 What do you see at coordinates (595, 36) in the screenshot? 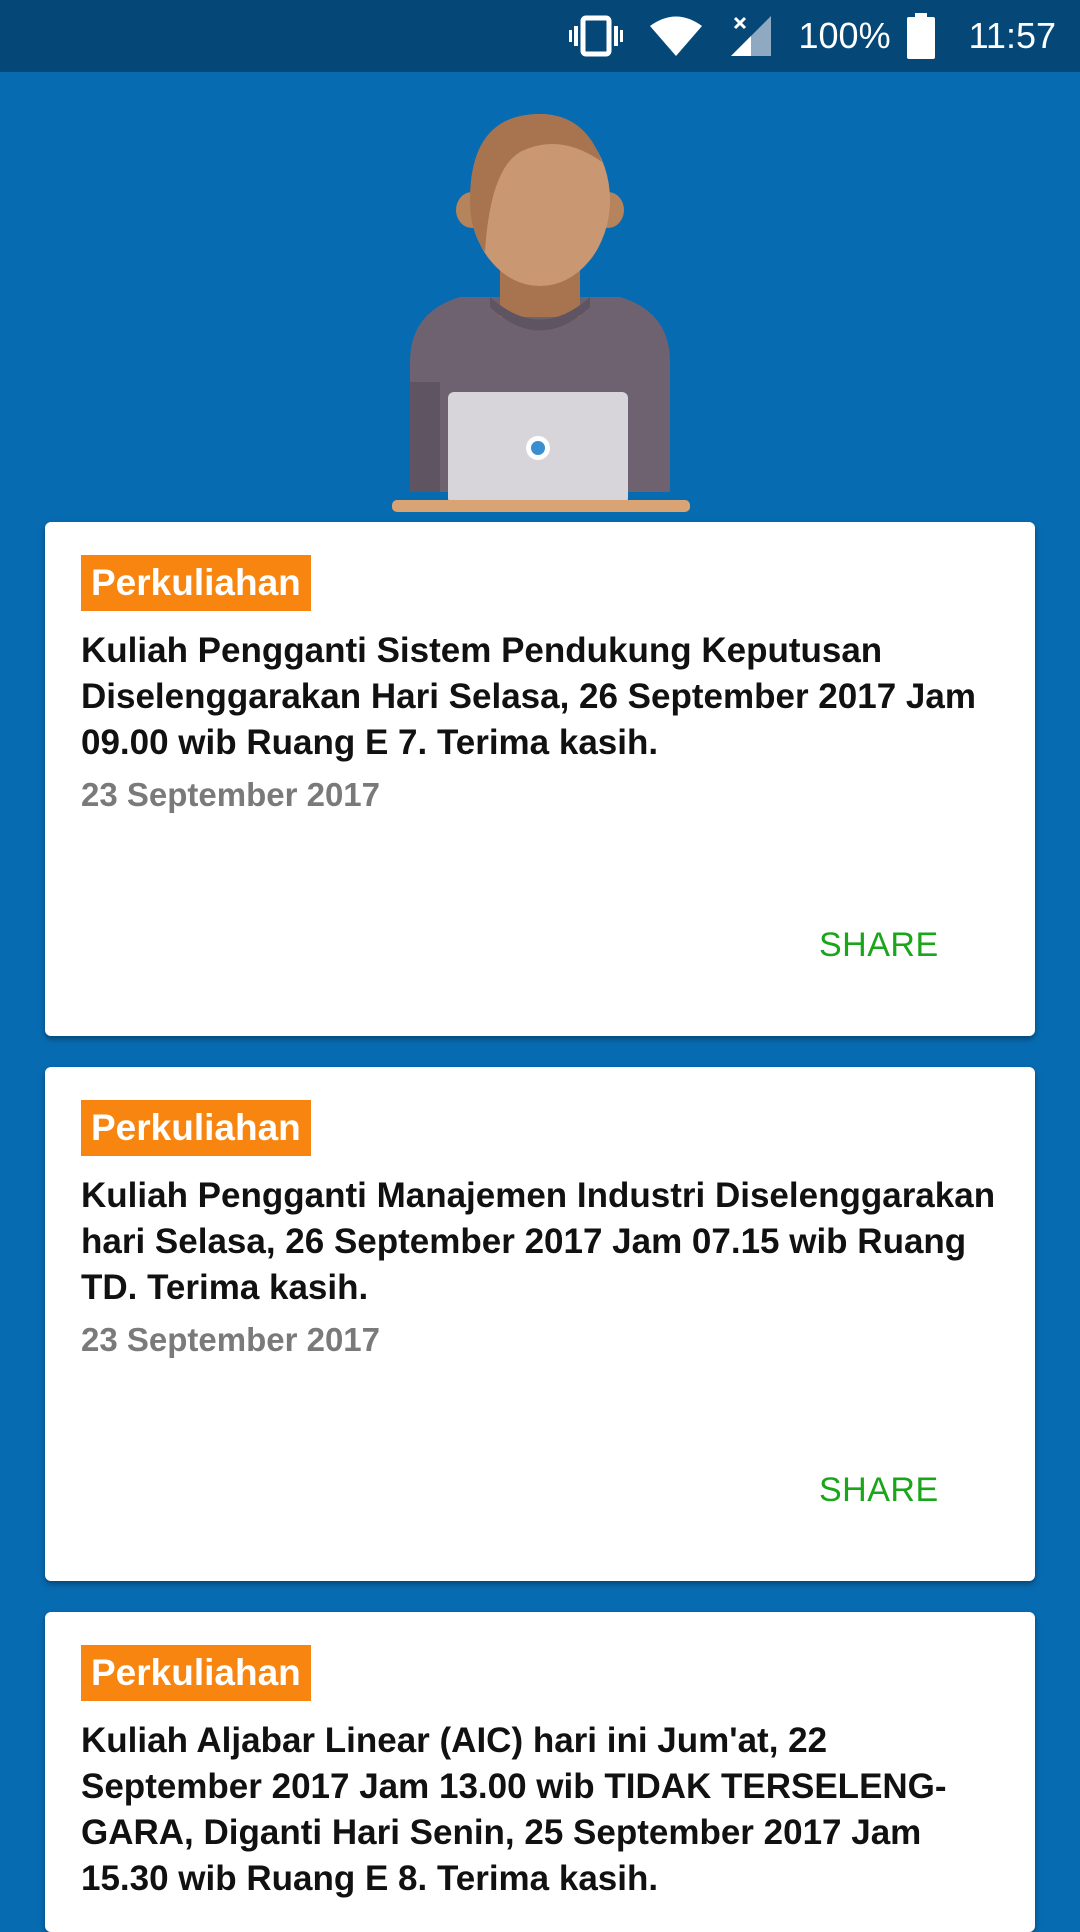
I see `vibrate-icon` at bounding box center [595, 36].